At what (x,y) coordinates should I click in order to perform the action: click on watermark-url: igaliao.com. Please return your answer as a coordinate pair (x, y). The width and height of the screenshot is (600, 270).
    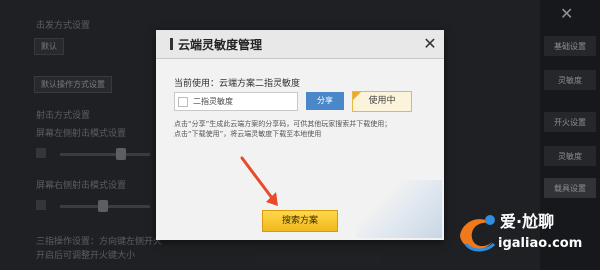
    Looking at the image, I should click on (540, 243).